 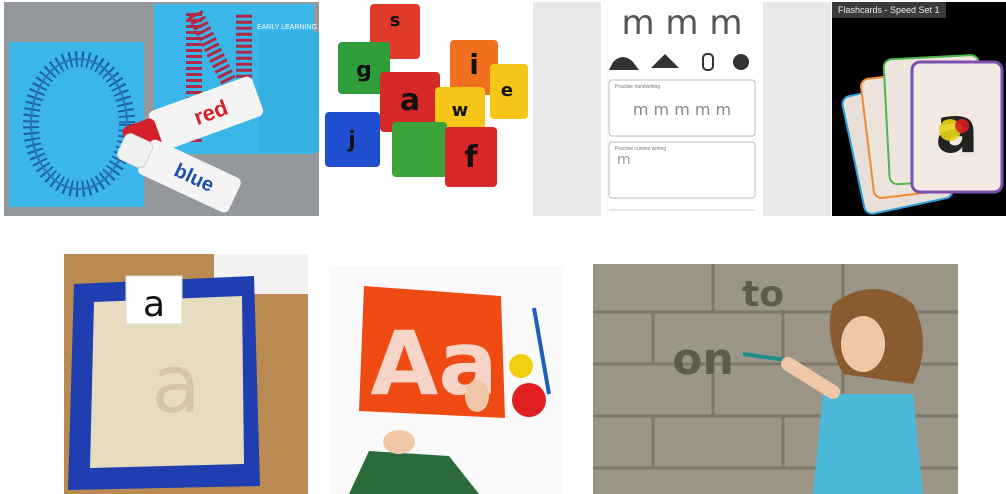 I want to click on practice-letters: m m m m m, so click(x=682, y=109).